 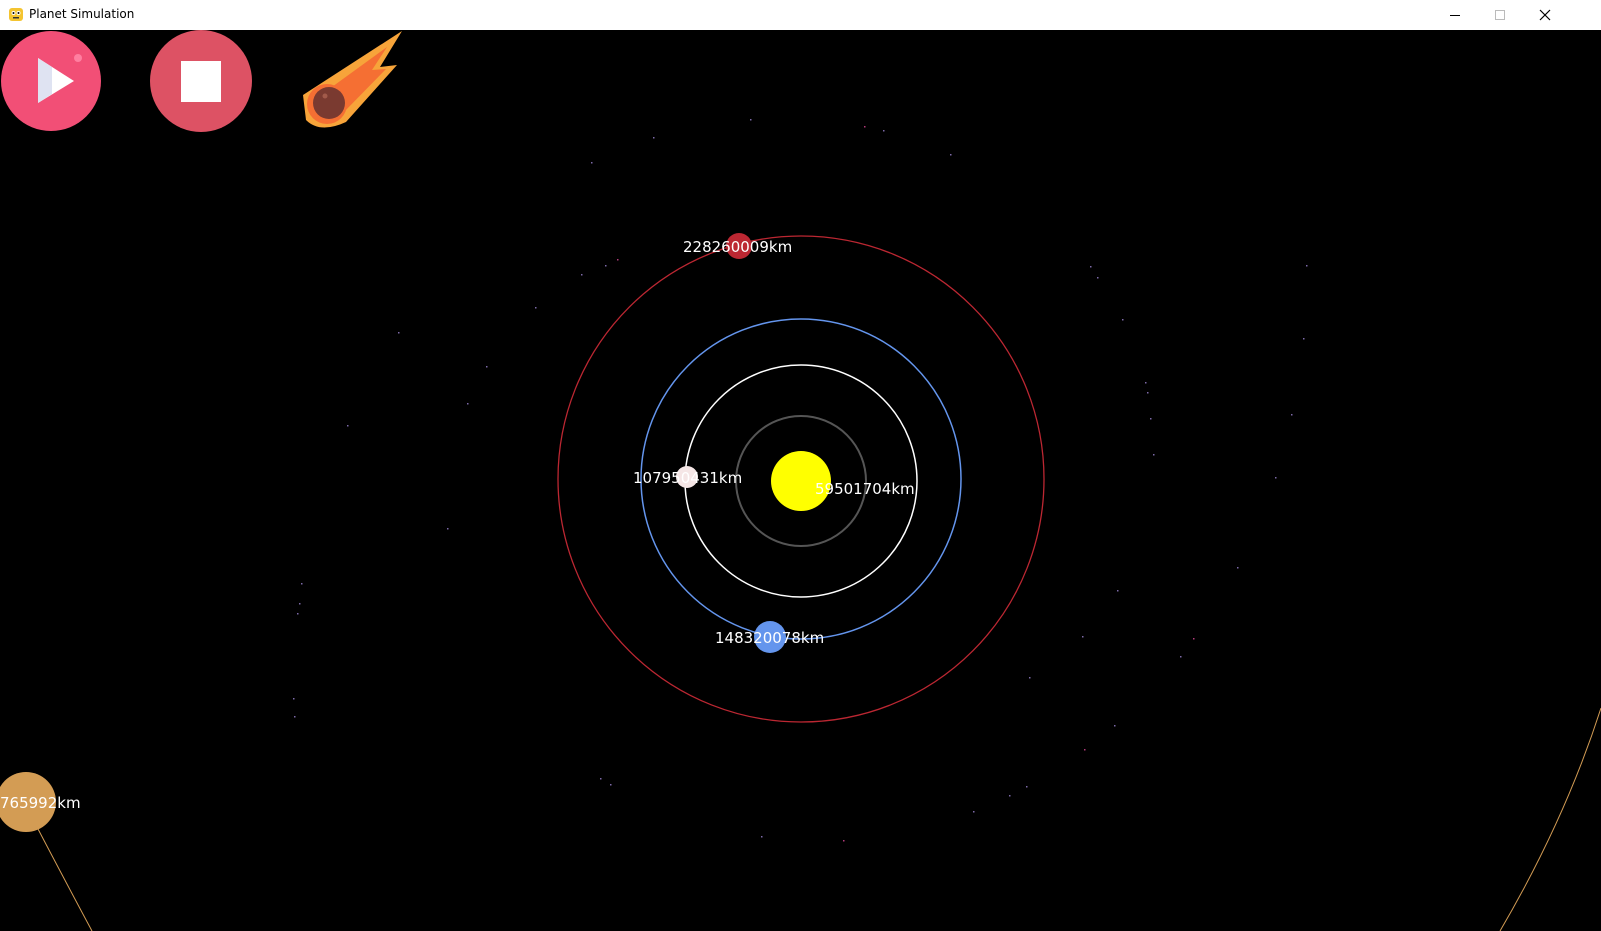 I want to click on earth-distance-label: 148320078km, so click(x=769, y=638).